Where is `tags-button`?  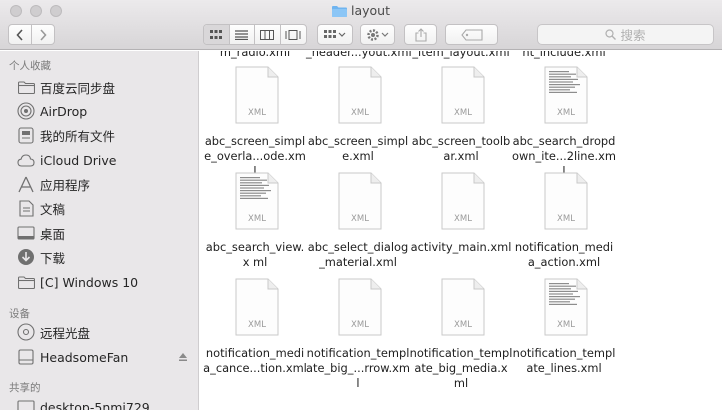
tags-button is located at coordinates (471, 34).